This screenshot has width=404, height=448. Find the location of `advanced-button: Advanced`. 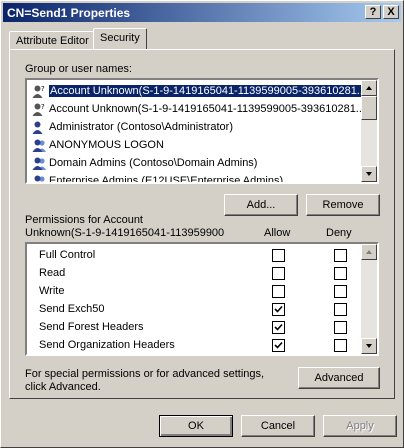

advanced-button: Advanced is located at coordinates (339, 378).